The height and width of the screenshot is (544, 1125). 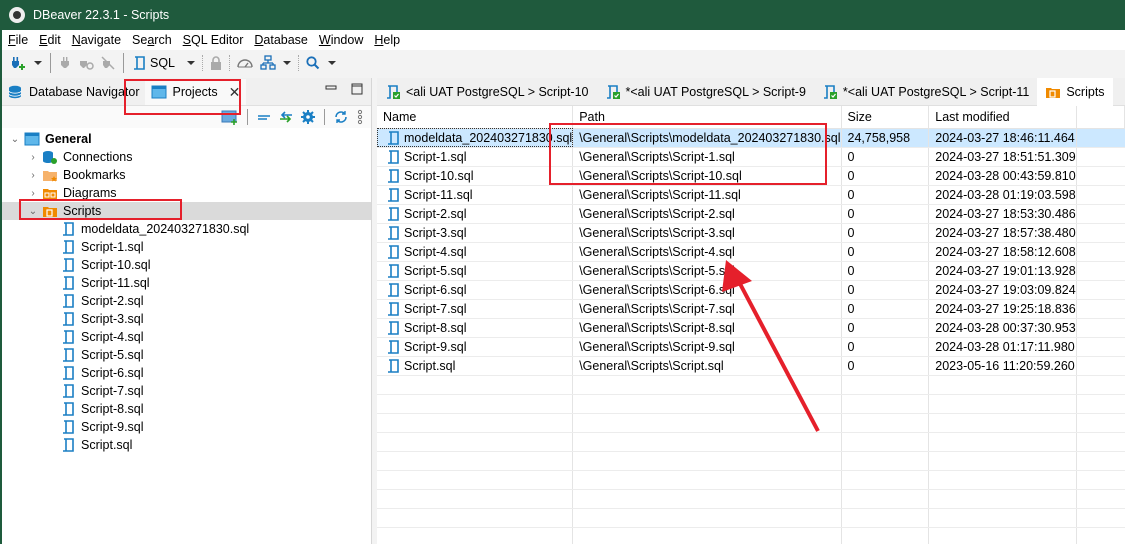 I want to click on maximize-icon, so click(x=357, y=89).